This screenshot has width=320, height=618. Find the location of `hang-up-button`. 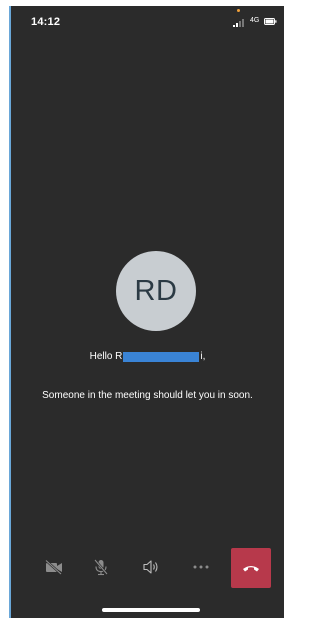

hang-up-button is located at coordinates (251, 568).